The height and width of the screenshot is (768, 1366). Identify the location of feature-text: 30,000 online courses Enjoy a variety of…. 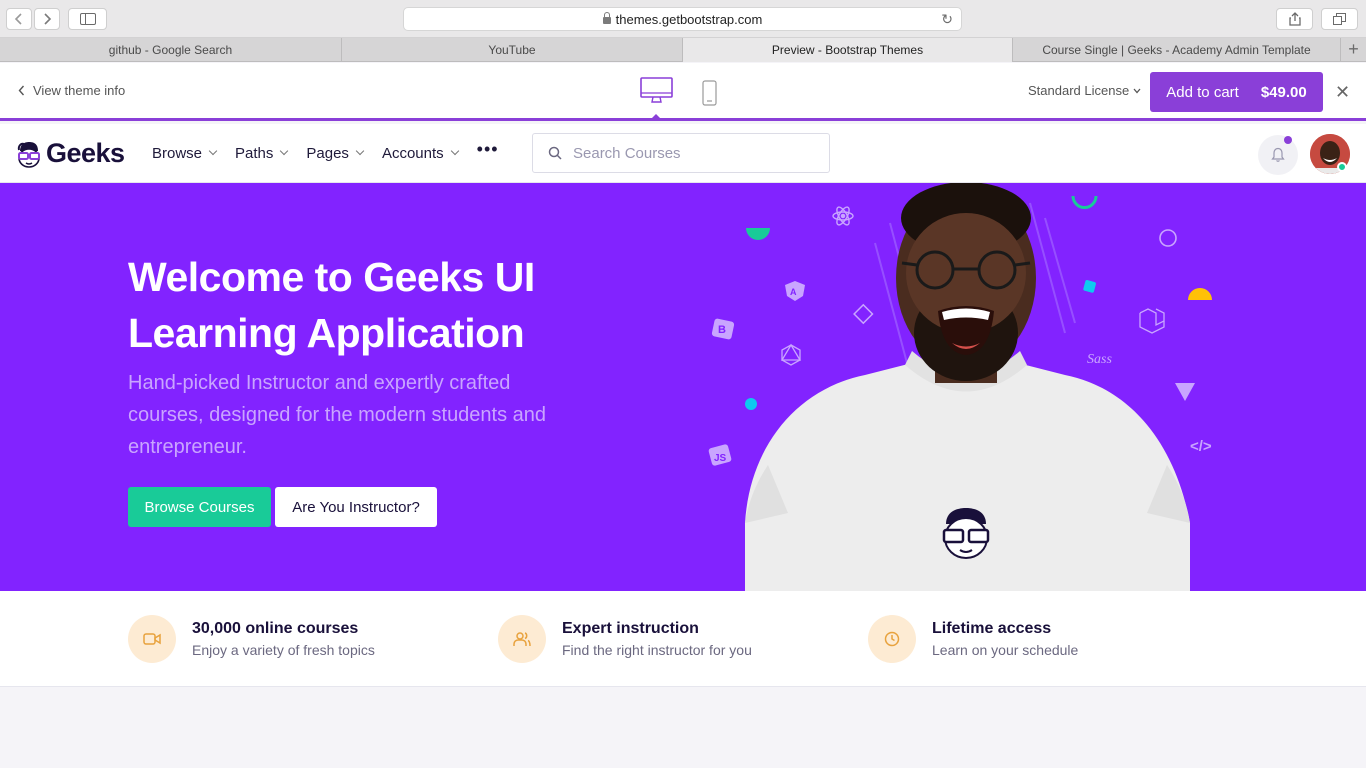
(283, 639).